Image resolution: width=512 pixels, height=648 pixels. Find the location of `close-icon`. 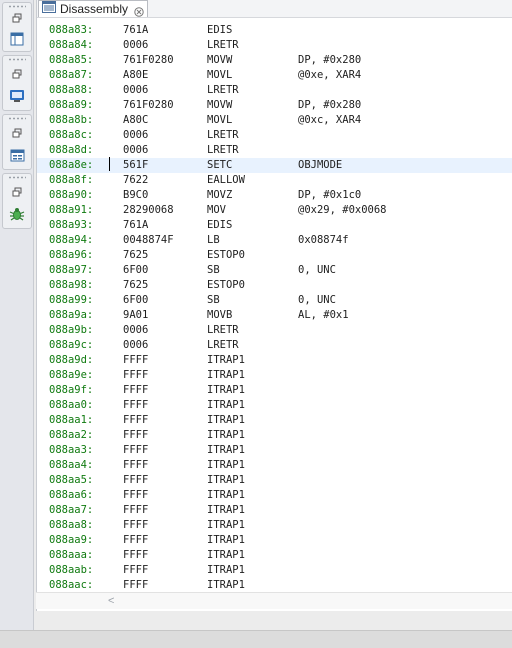

close-icon is located at coordinates (139, 10).